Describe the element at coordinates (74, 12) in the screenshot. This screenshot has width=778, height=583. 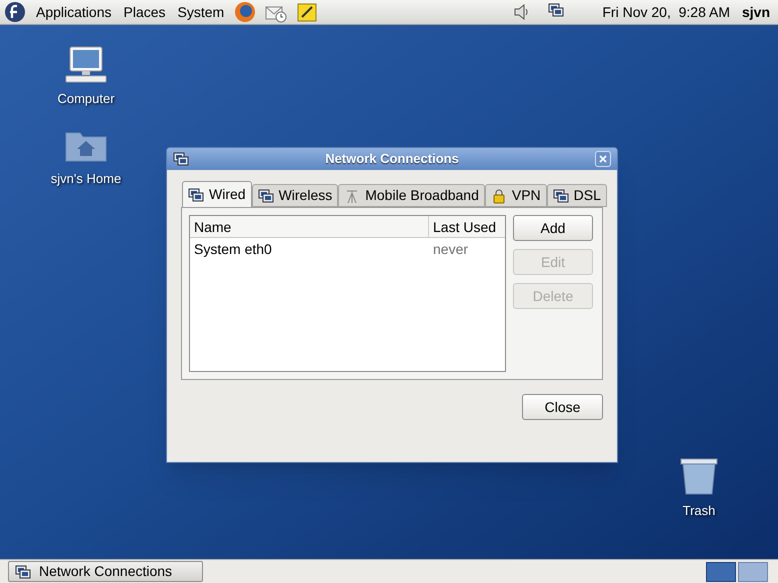
I see `menu-item: Applications` at that location.